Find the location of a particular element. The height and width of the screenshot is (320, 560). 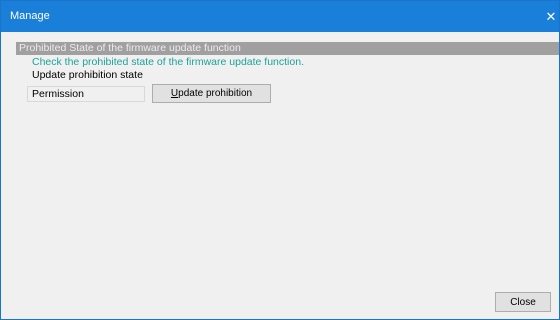

title-bar: Manage ✕ is located at coordinates (280, 16).